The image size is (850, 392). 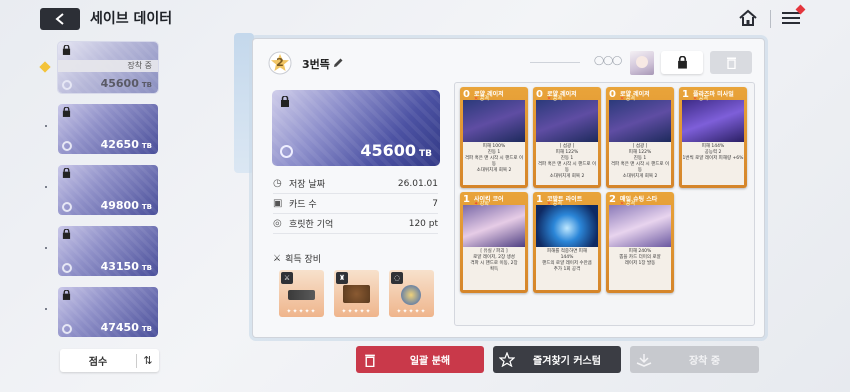 I want to click on save-slot: 장착 중 45600 TB, so click(x=108, y=67).